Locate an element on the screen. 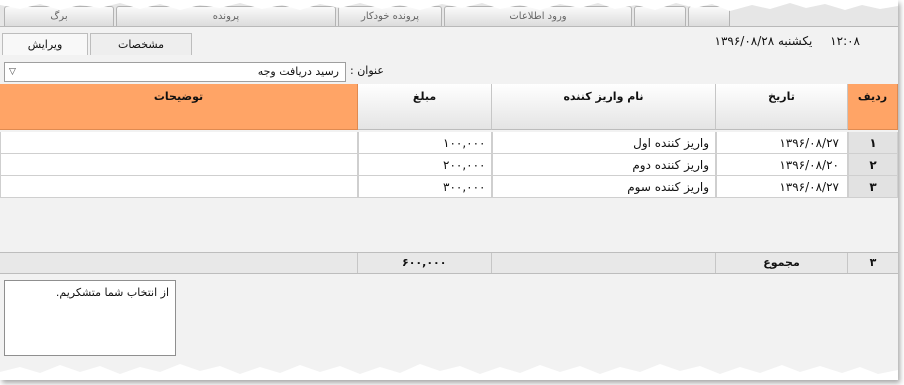  index-cell: ۲ is located at coordinates (873, 165).